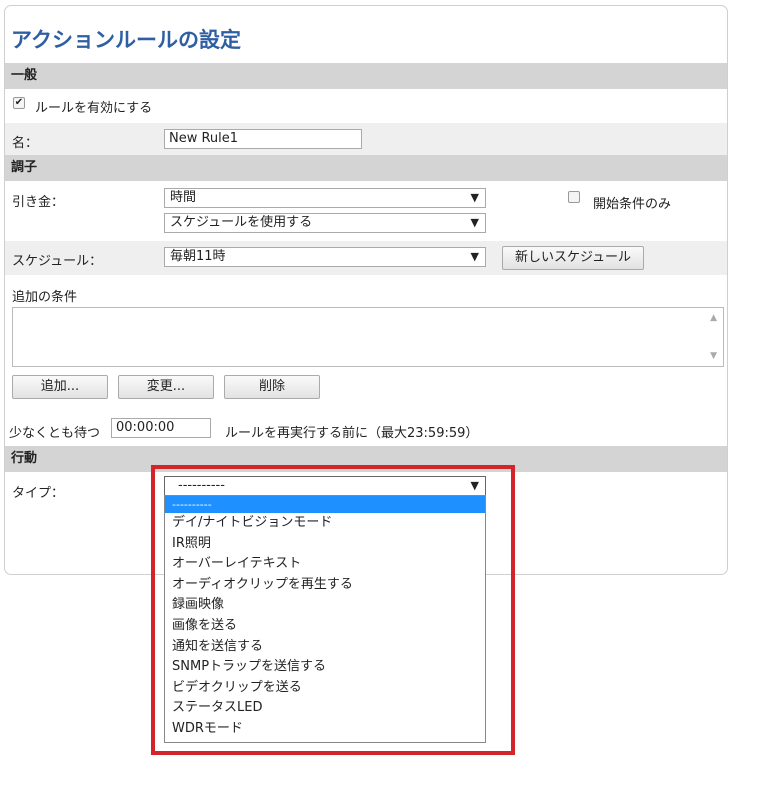 Image resolution: width=769 pixels, height=800 pixels. What do you see at coordinates (573, 258) in the screenshot?
I see `new-schedule-button: 新しいスケジュール` at bounding box center [573, 258].